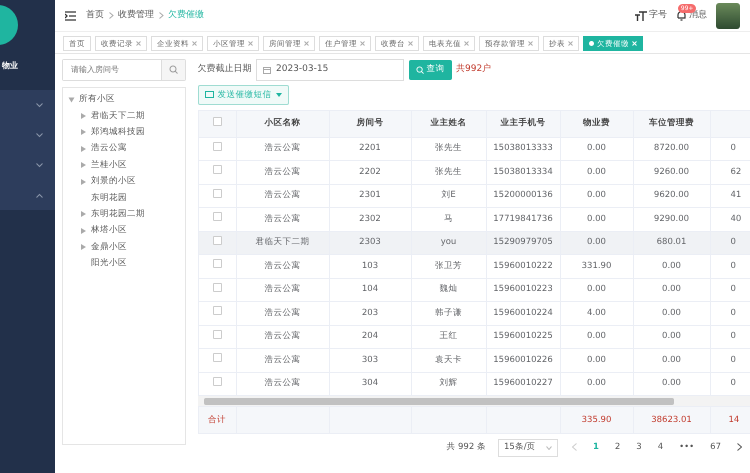  What do you see at coordinates (330, 69) in the screenshot?
I see `date-field: 2023-03-15` at bounding box center [330, 69].